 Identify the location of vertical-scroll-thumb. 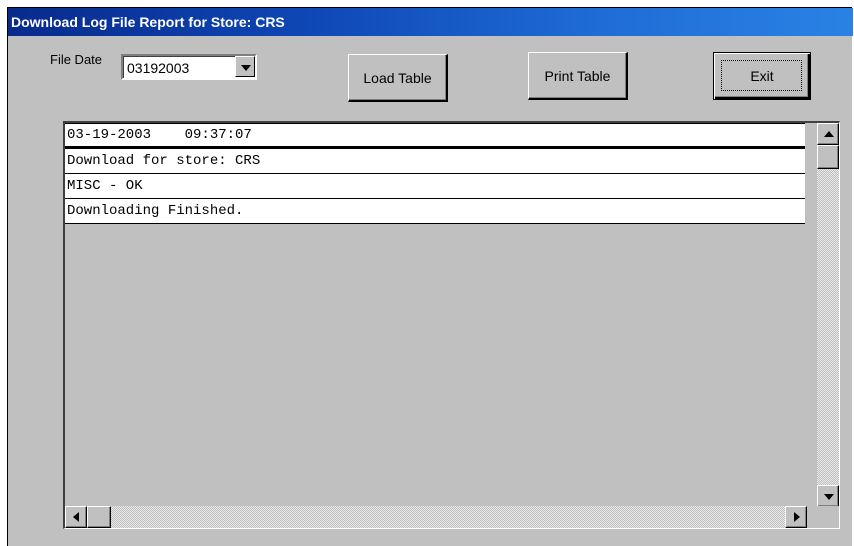
(828, 157).